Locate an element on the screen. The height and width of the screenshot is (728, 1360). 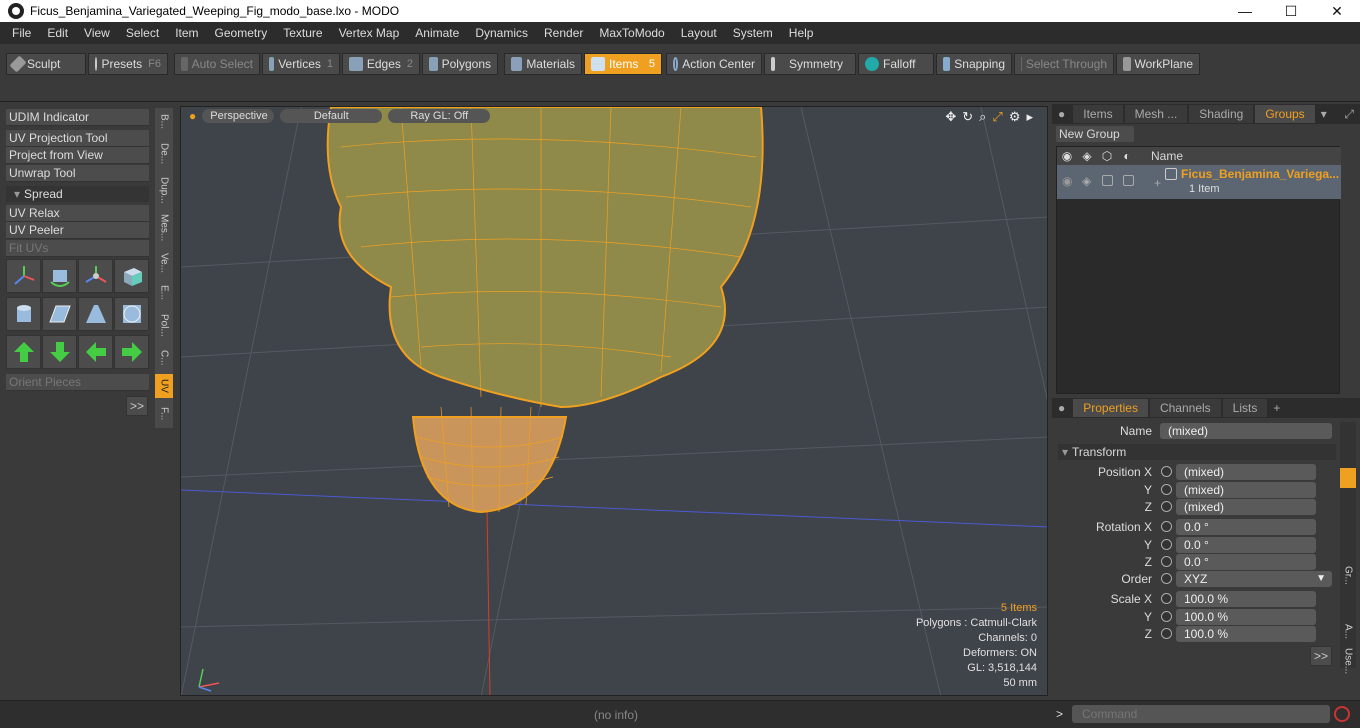
project-from-view-button: Project from View is located at coordinates (77, 155).